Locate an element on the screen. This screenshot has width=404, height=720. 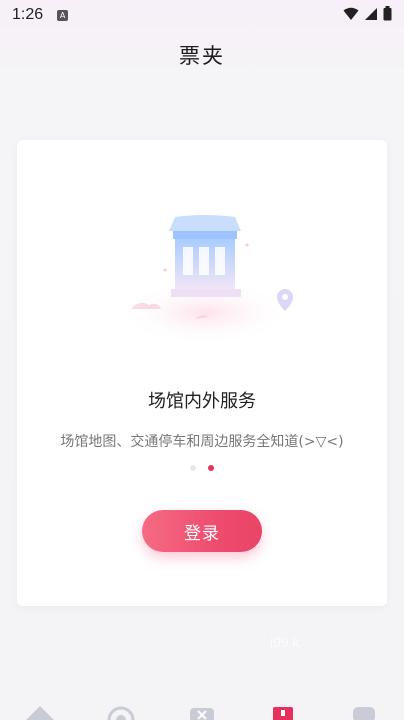
tab-discover is located at coordinates (121, 709).